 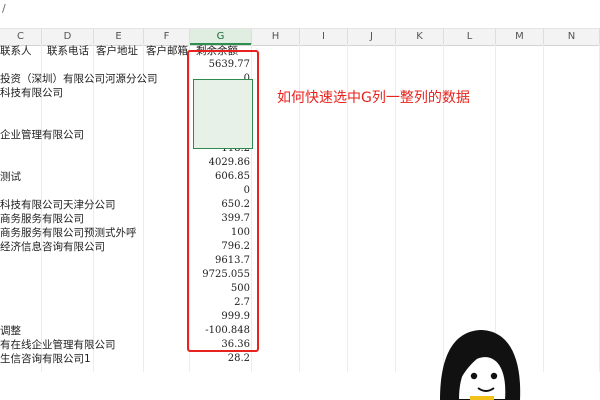 What do you see at coordinates (300, 219) in the screenshot?
I see `table-row: 商务服务有限公司 399.7` at bounding box center [300, 219].